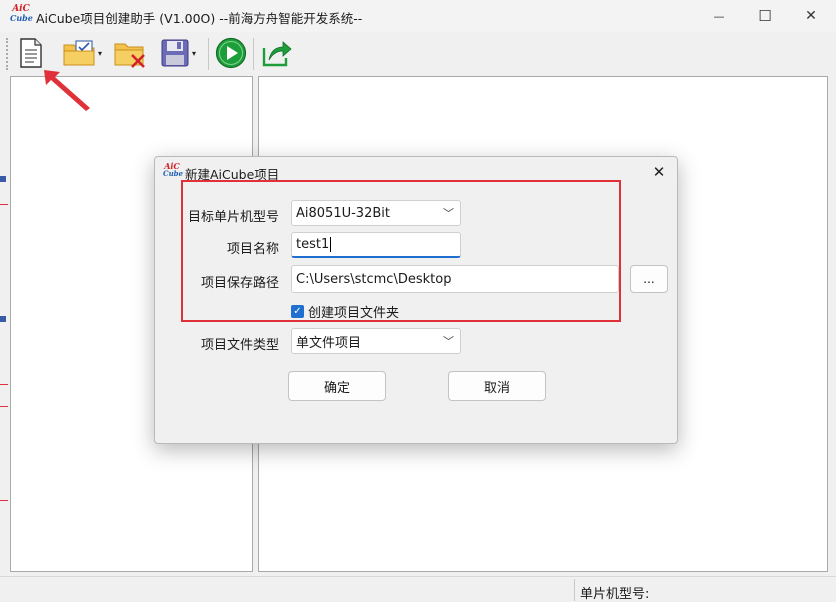 This screenshot has width=836, height=602. I want to click on ok-button: 确定, so click(337, 386).